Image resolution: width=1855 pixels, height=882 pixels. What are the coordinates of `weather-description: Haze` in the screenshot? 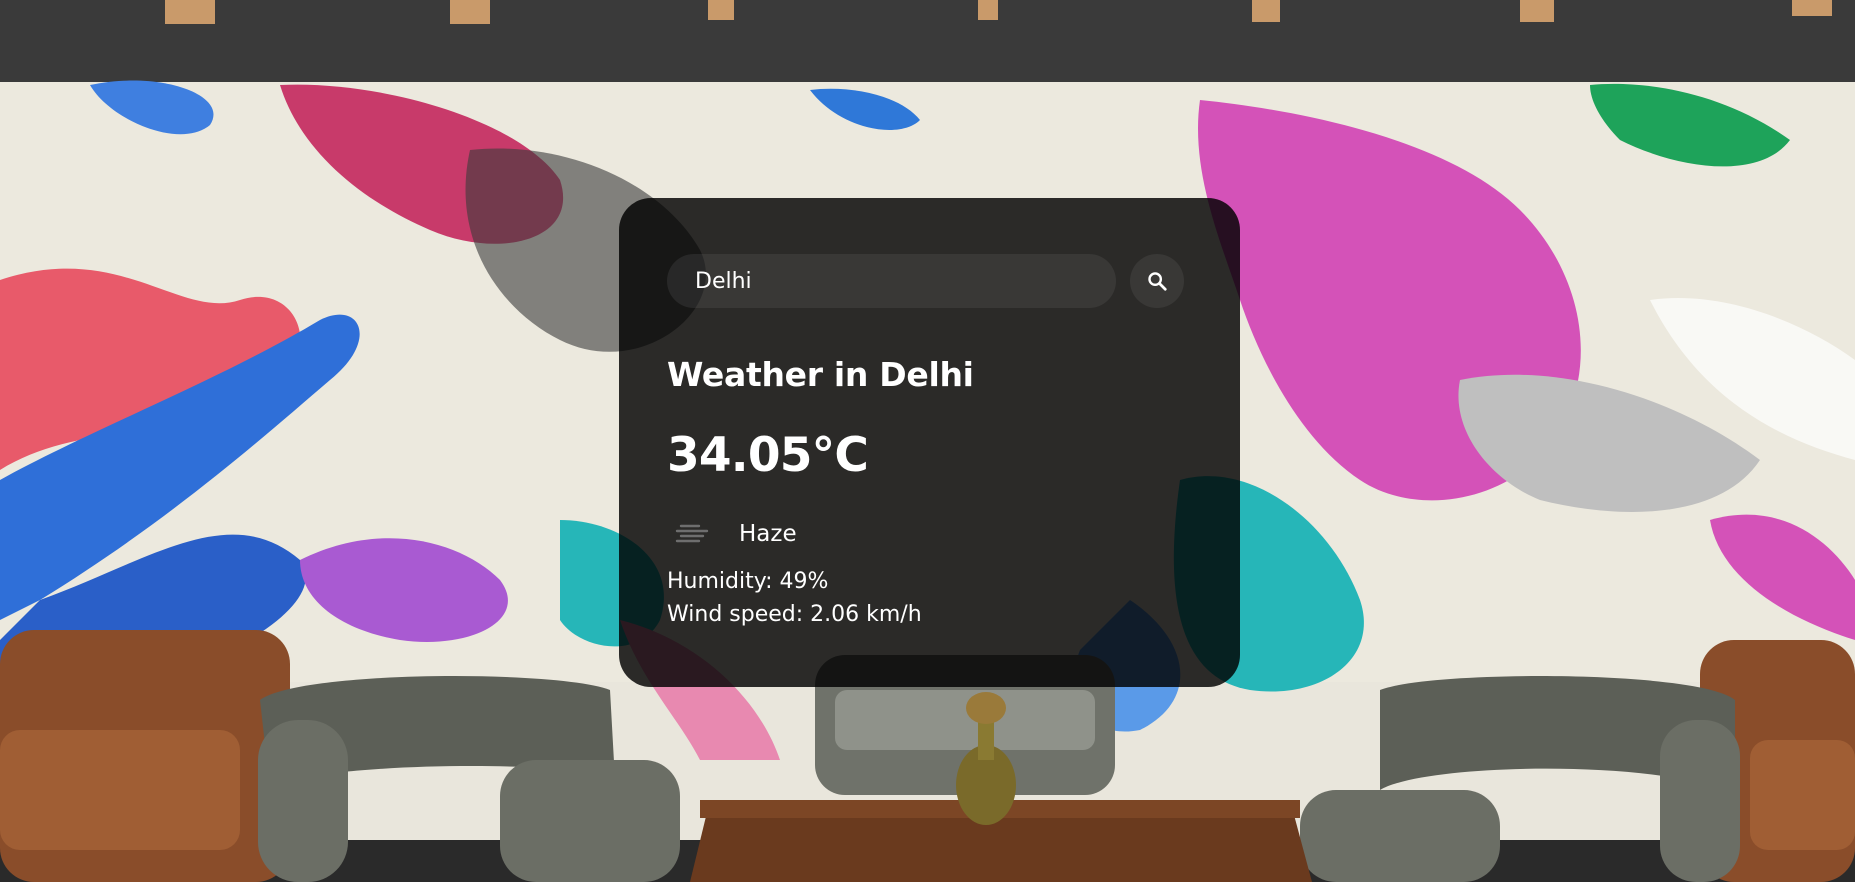 It's located at (768, 534).